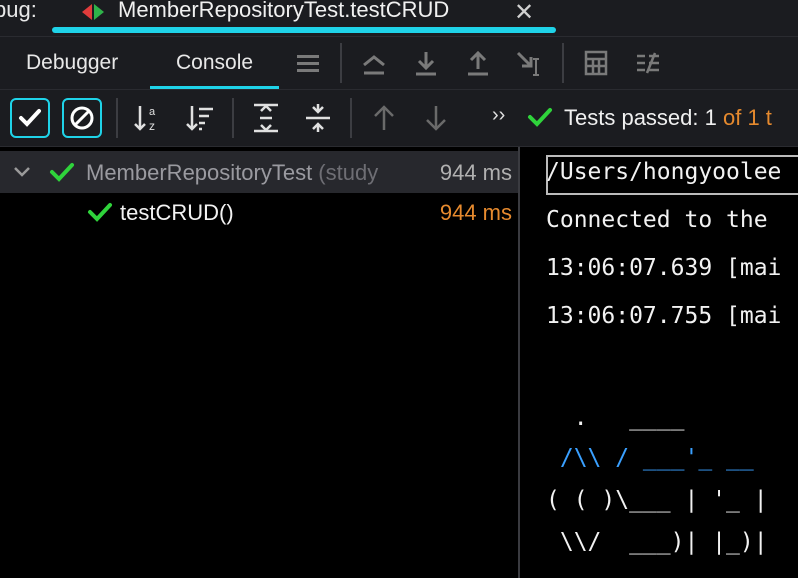 The image size is (798, 578). Describe the element at coordinates (199, 172) in the screenshot. I see `suite-name: MemberRepositoryTest` at that location.